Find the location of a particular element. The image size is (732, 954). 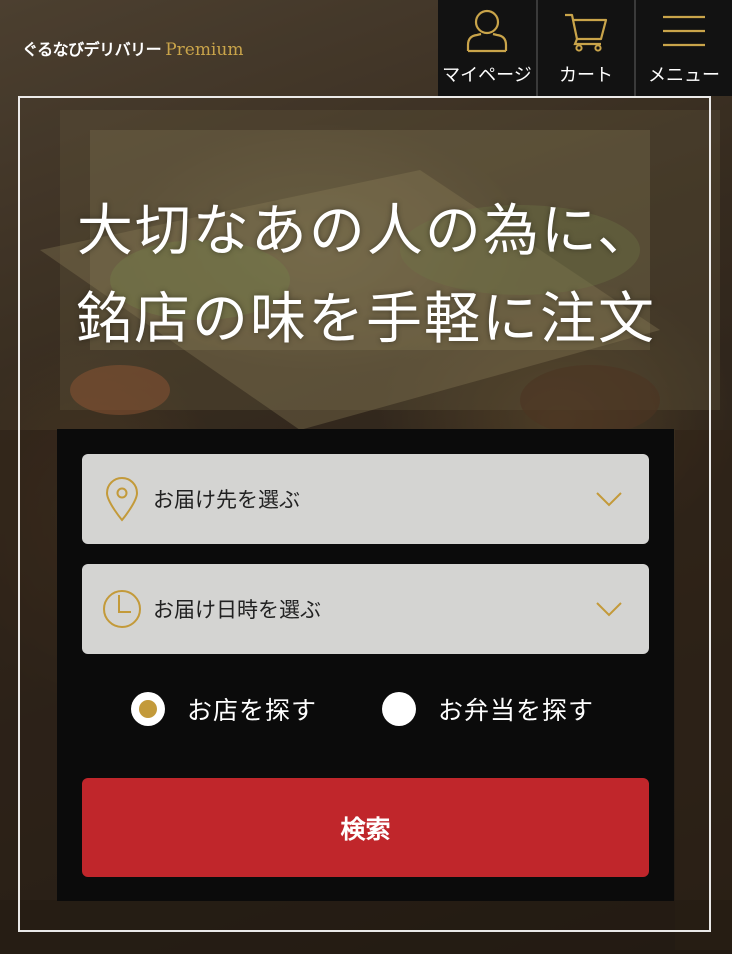

delivery-address-label: お届け先を選ぶ is located at coordinates (226, 500).